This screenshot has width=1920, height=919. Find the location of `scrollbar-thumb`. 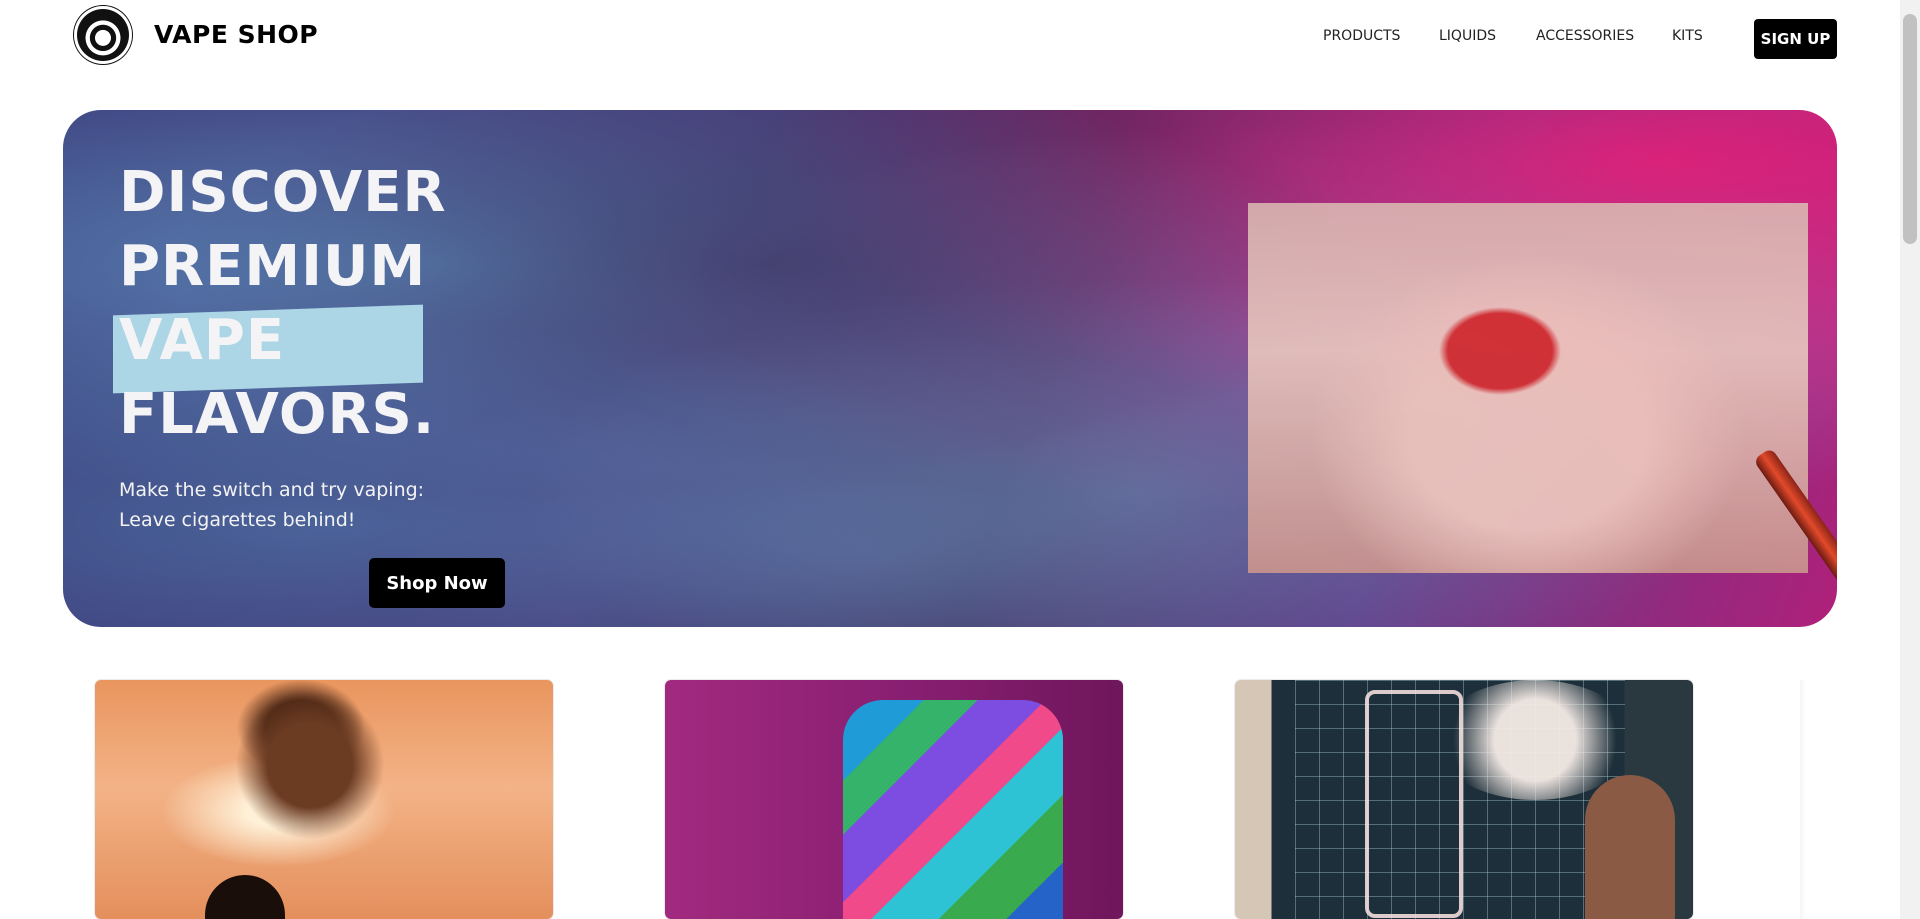

scrollbar-thumb is located at coordinates (1910, 129).